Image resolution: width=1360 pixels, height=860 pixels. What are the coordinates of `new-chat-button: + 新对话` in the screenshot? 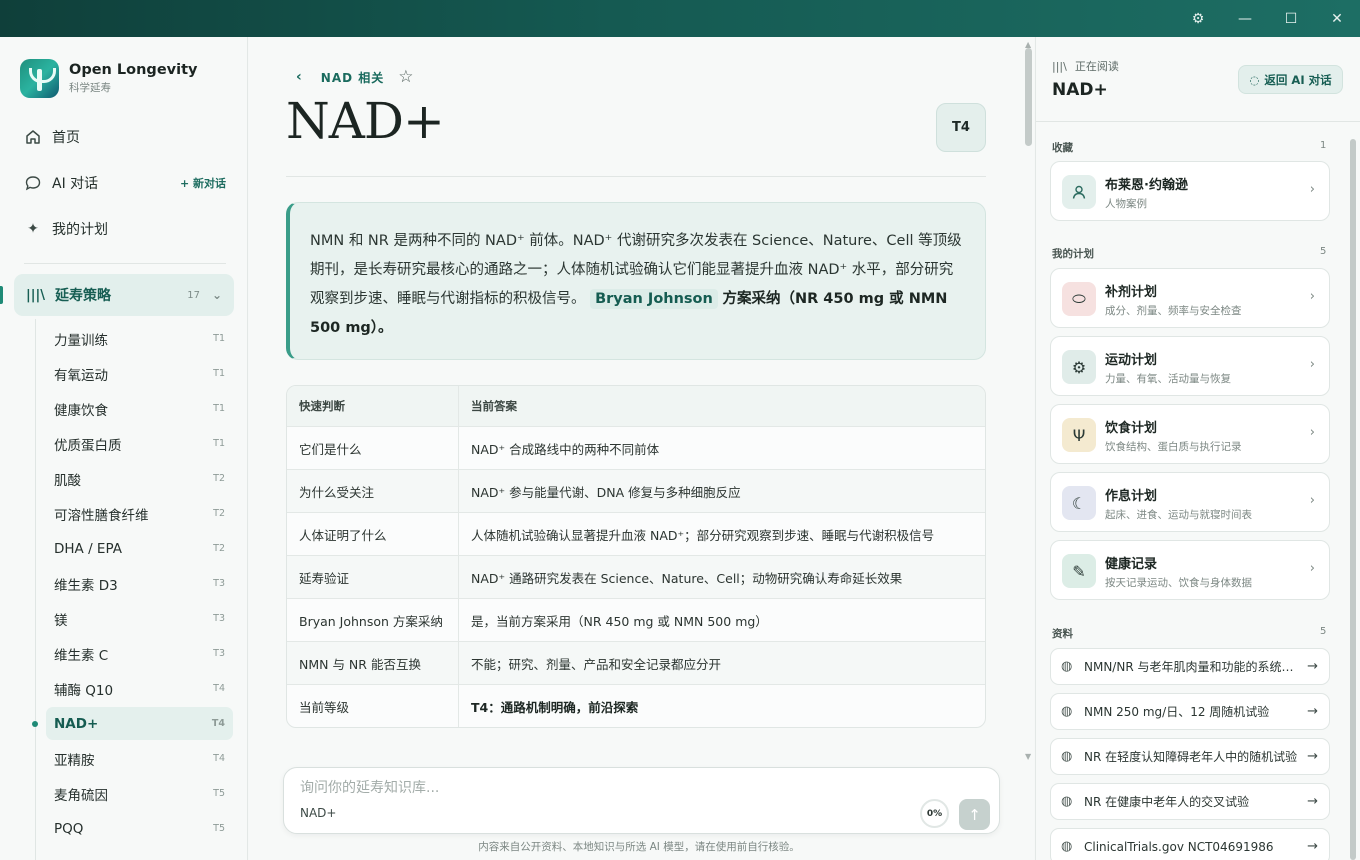 It's located at (203, 183).